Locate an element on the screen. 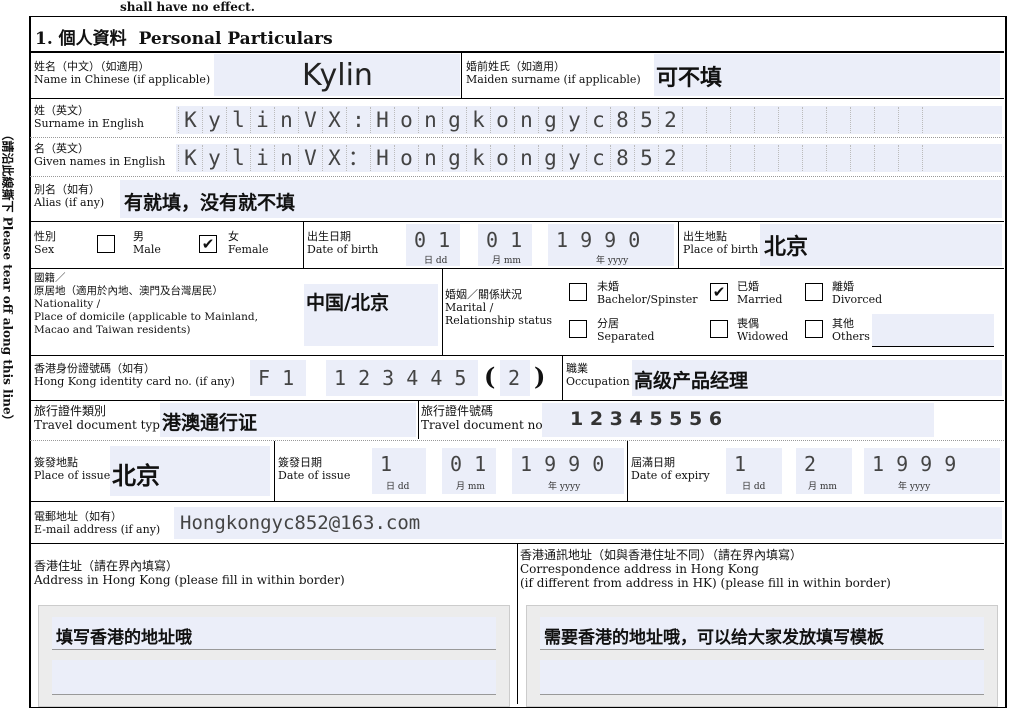 This screenshot has width=1024, height=708. char-cell: g is located at coordinates (550, 120).